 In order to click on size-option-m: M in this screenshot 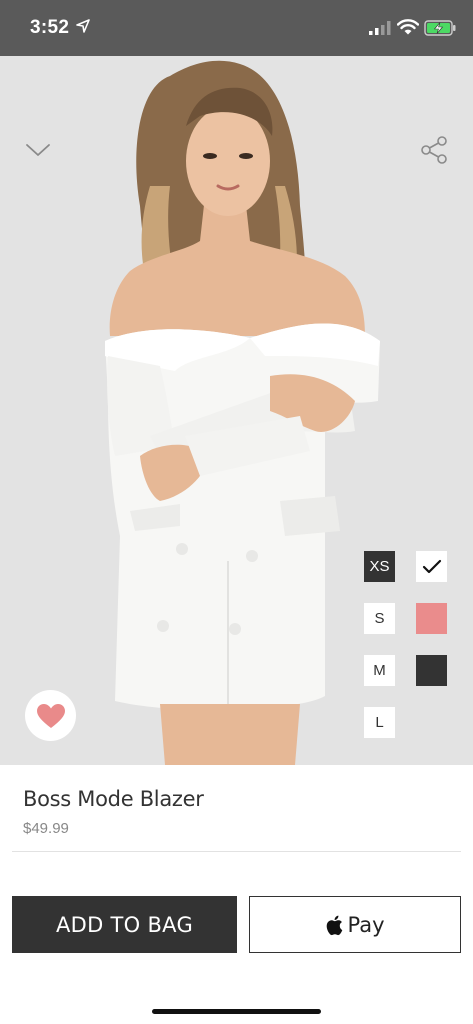, I will do `click(379, 670)`.